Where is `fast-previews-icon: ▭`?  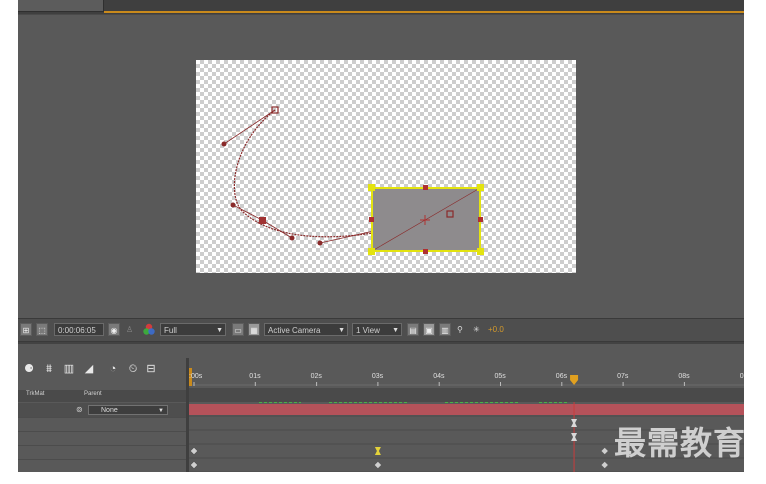
fast-previews-icon: ▭ is located at coordinates (238, 329).